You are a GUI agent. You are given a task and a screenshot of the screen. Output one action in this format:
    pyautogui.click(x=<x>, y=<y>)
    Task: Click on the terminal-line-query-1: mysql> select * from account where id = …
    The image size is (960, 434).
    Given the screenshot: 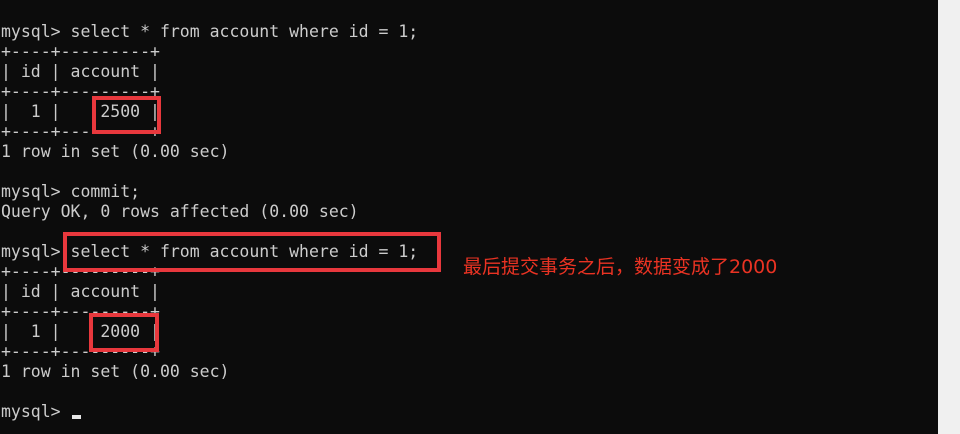 What is the action you would take?
    pyautogui.click(x=210, y=31)
    